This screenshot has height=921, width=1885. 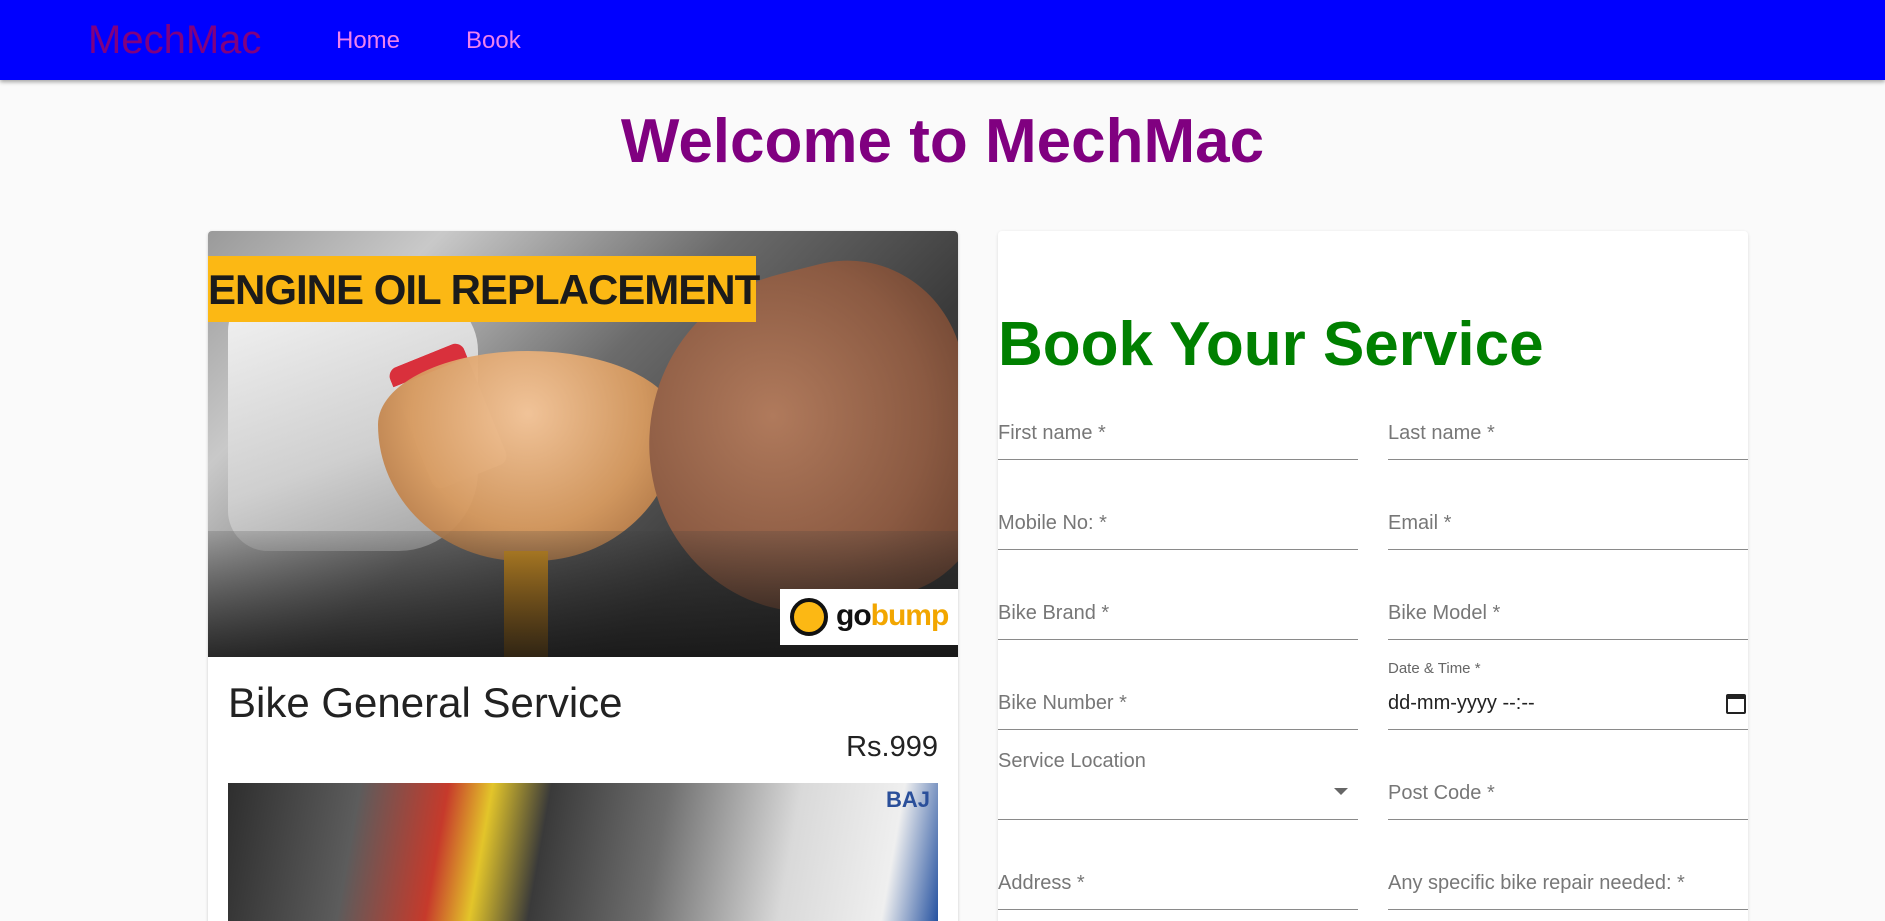 What do you see at coordinates (892, 747) in the screenshot?
I see `service-price: Rs.999` at bounding box center [892, 747].